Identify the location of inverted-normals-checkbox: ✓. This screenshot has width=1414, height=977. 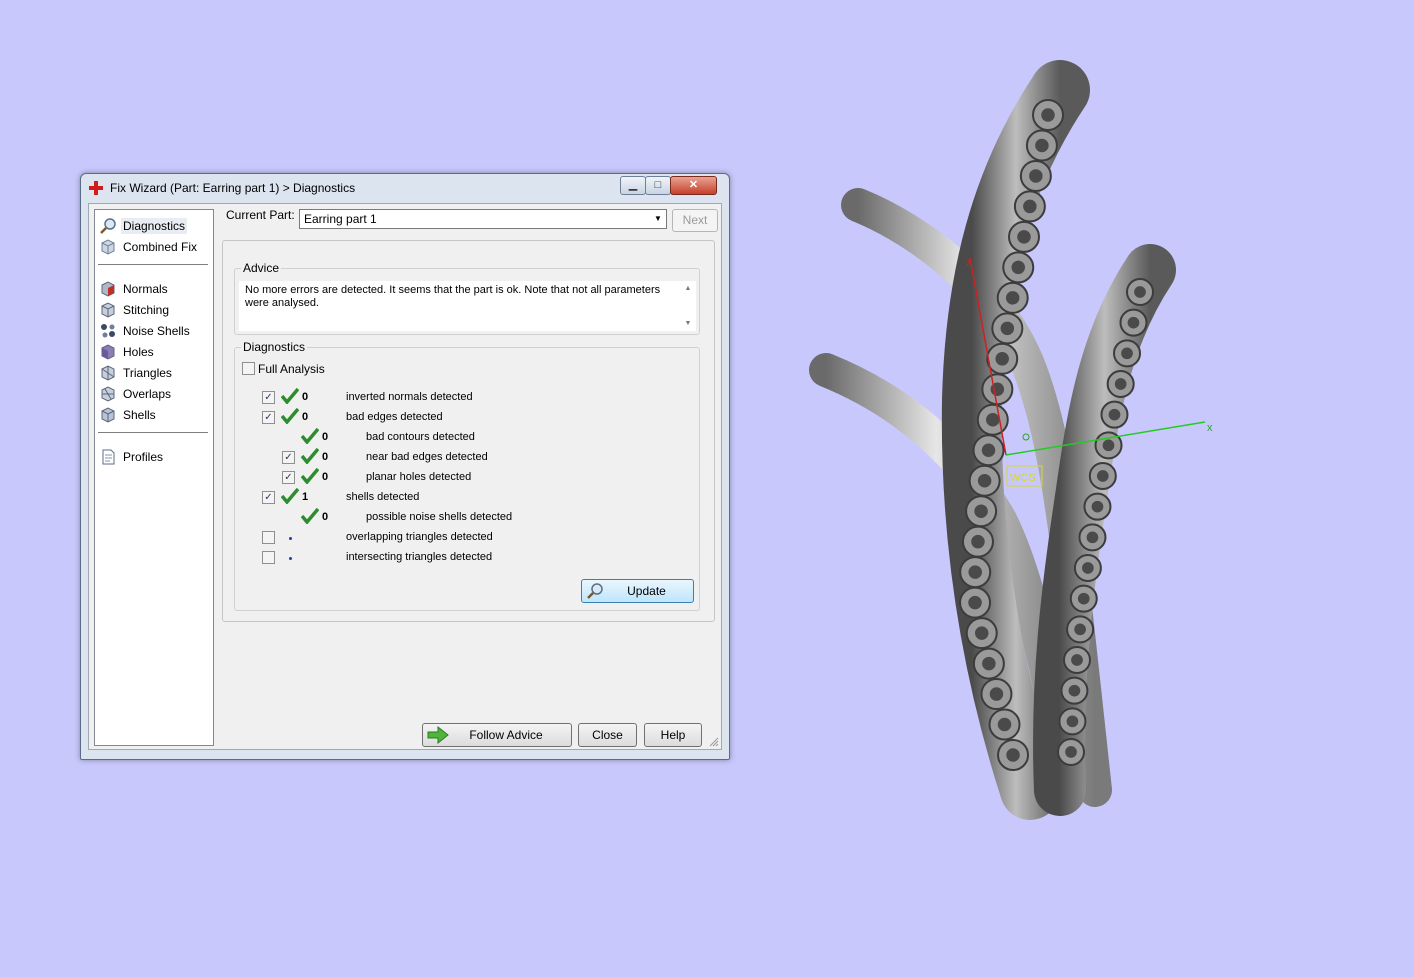
(268, 397).